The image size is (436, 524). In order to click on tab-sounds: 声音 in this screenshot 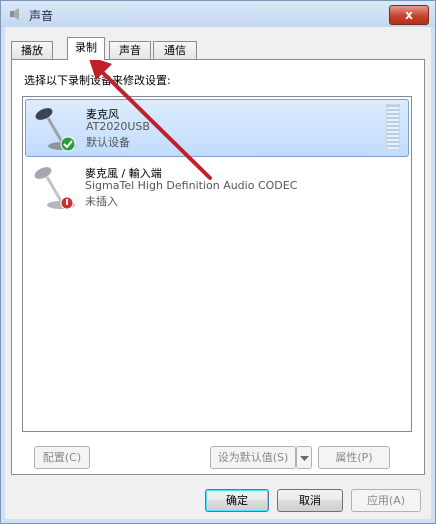, I will do `click(130, 50)`.